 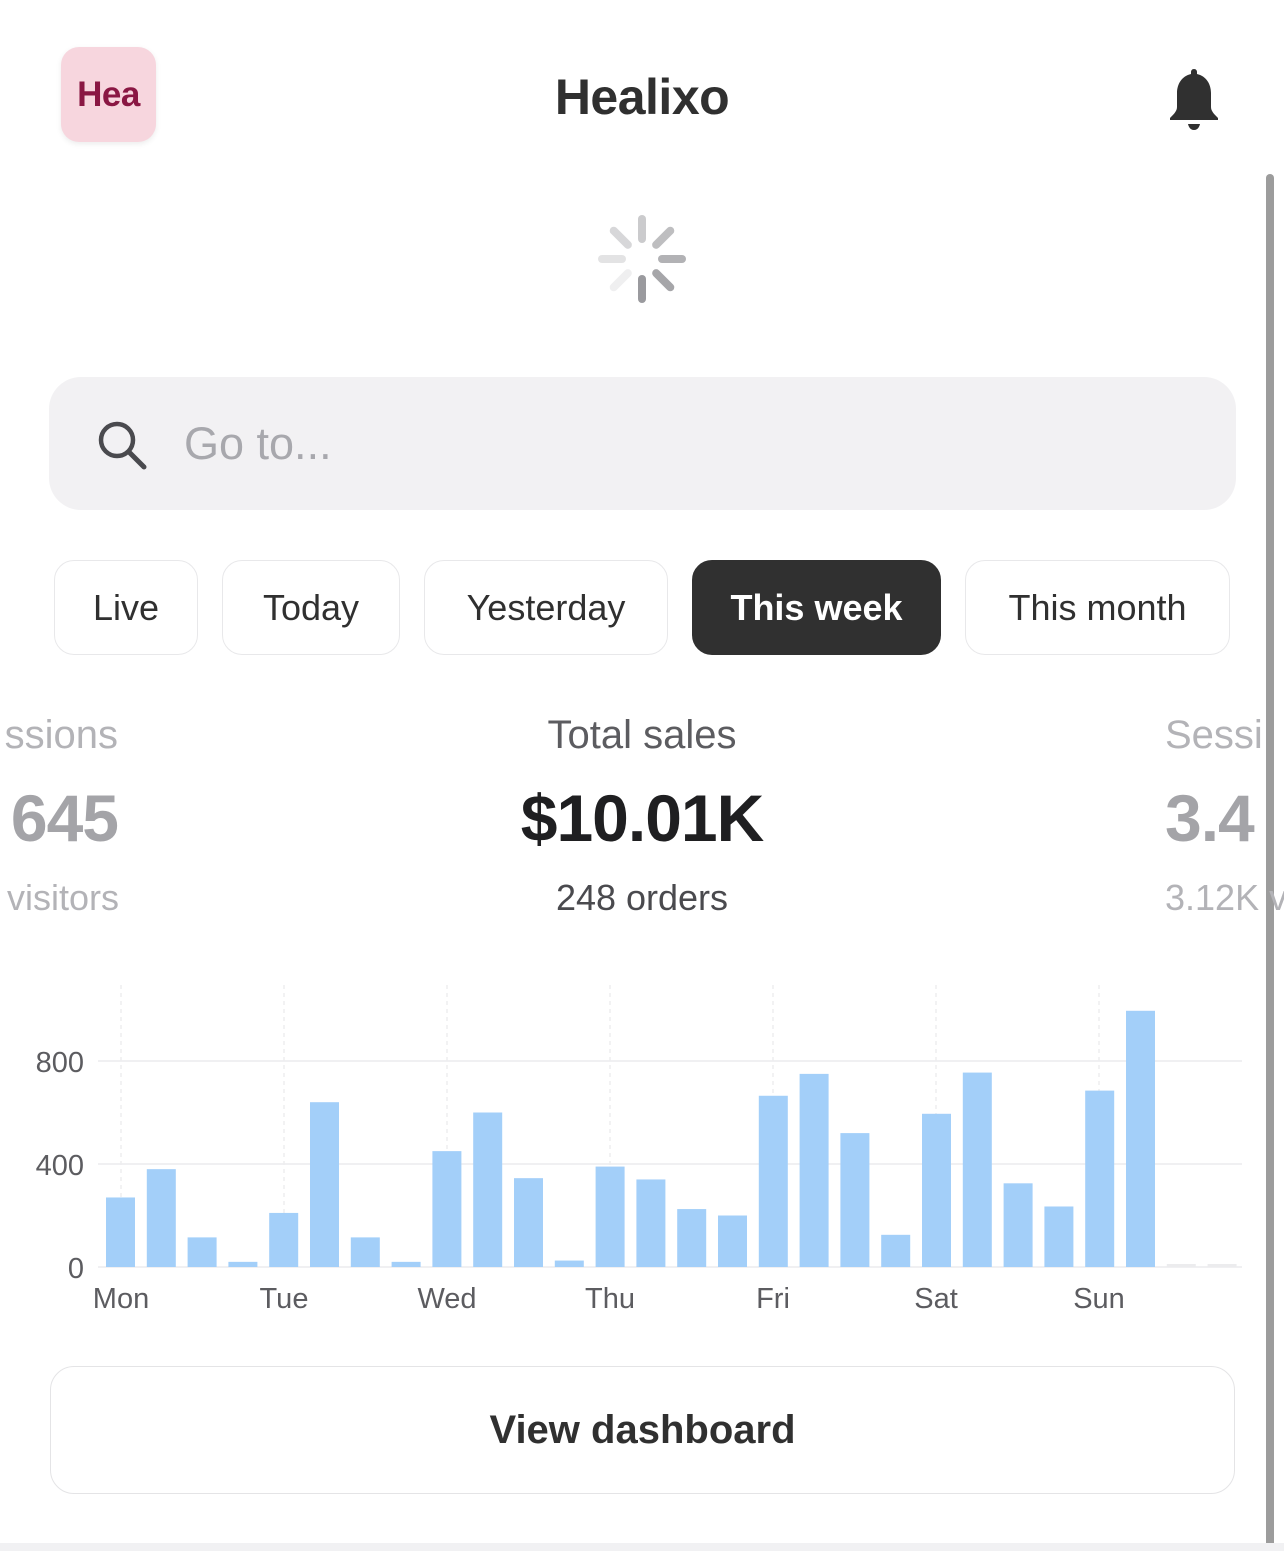 I want to click on metric-visitors-right-sub: 3.12K v, so click(x=1224, y=897).